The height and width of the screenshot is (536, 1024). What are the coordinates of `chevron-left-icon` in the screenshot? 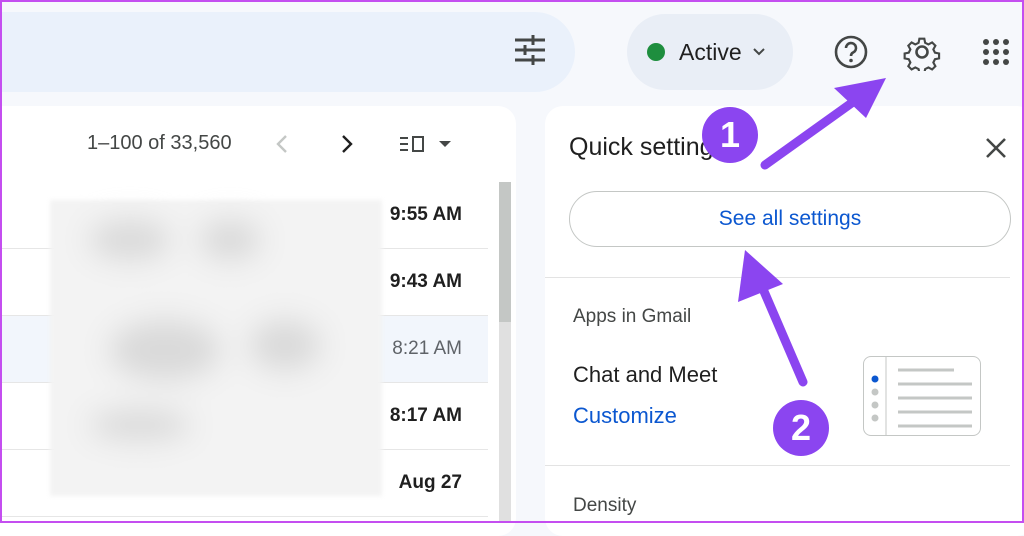 It's located at (281, 144).